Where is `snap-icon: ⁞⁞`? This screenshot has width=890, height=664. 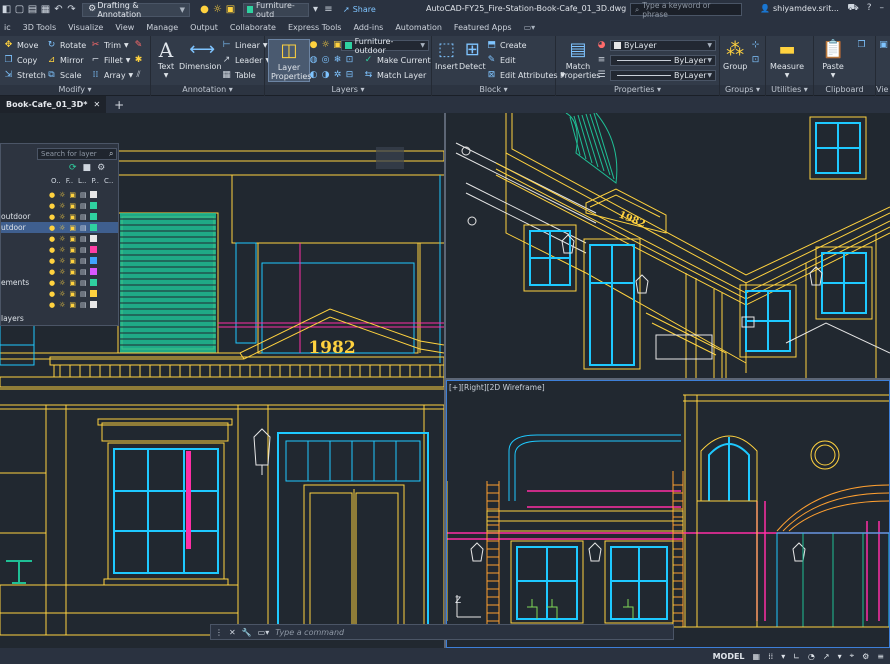 snap-icon: ⁞⁞ is located at coordinates (770, 656).